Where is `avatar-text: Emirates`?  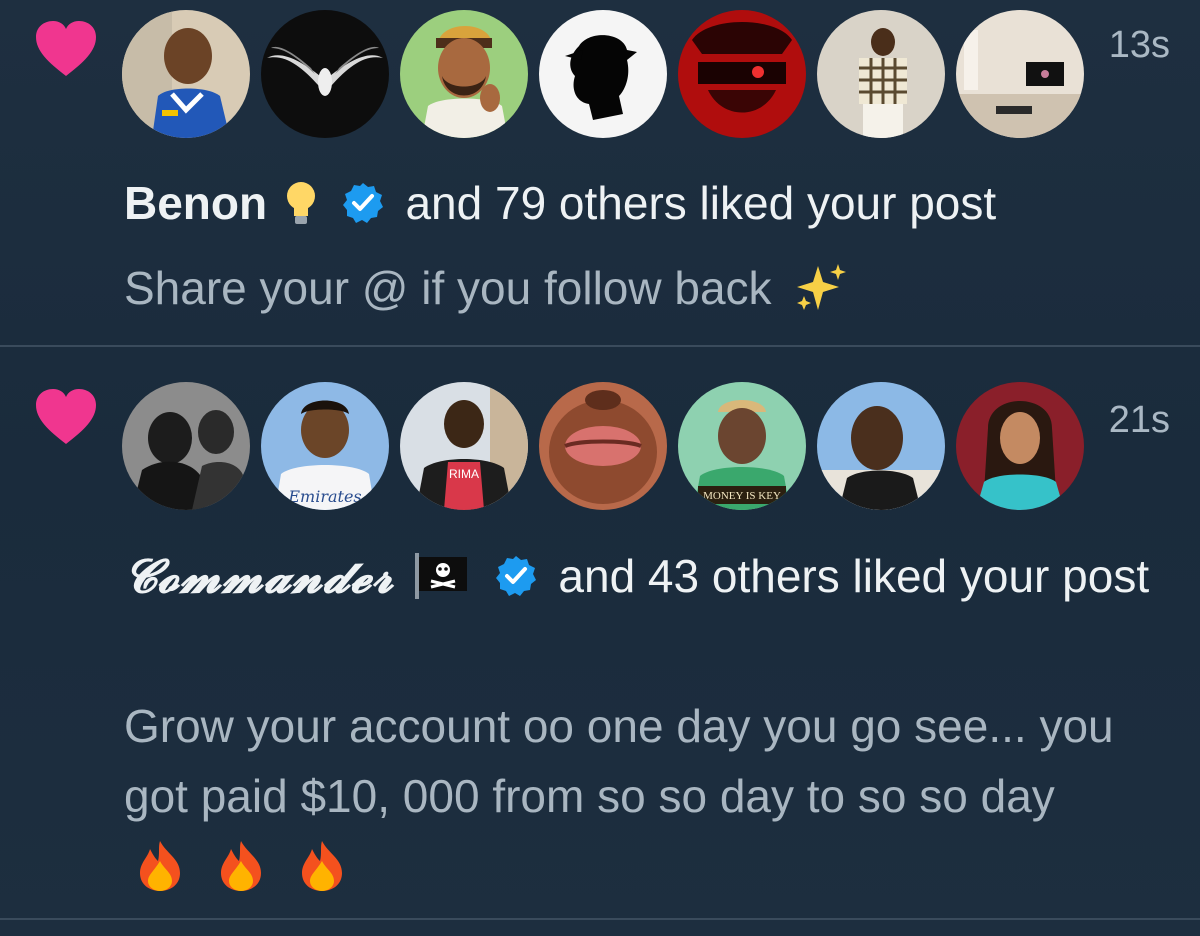 avatar-text: Emirates is located at coordinates (324, 496).